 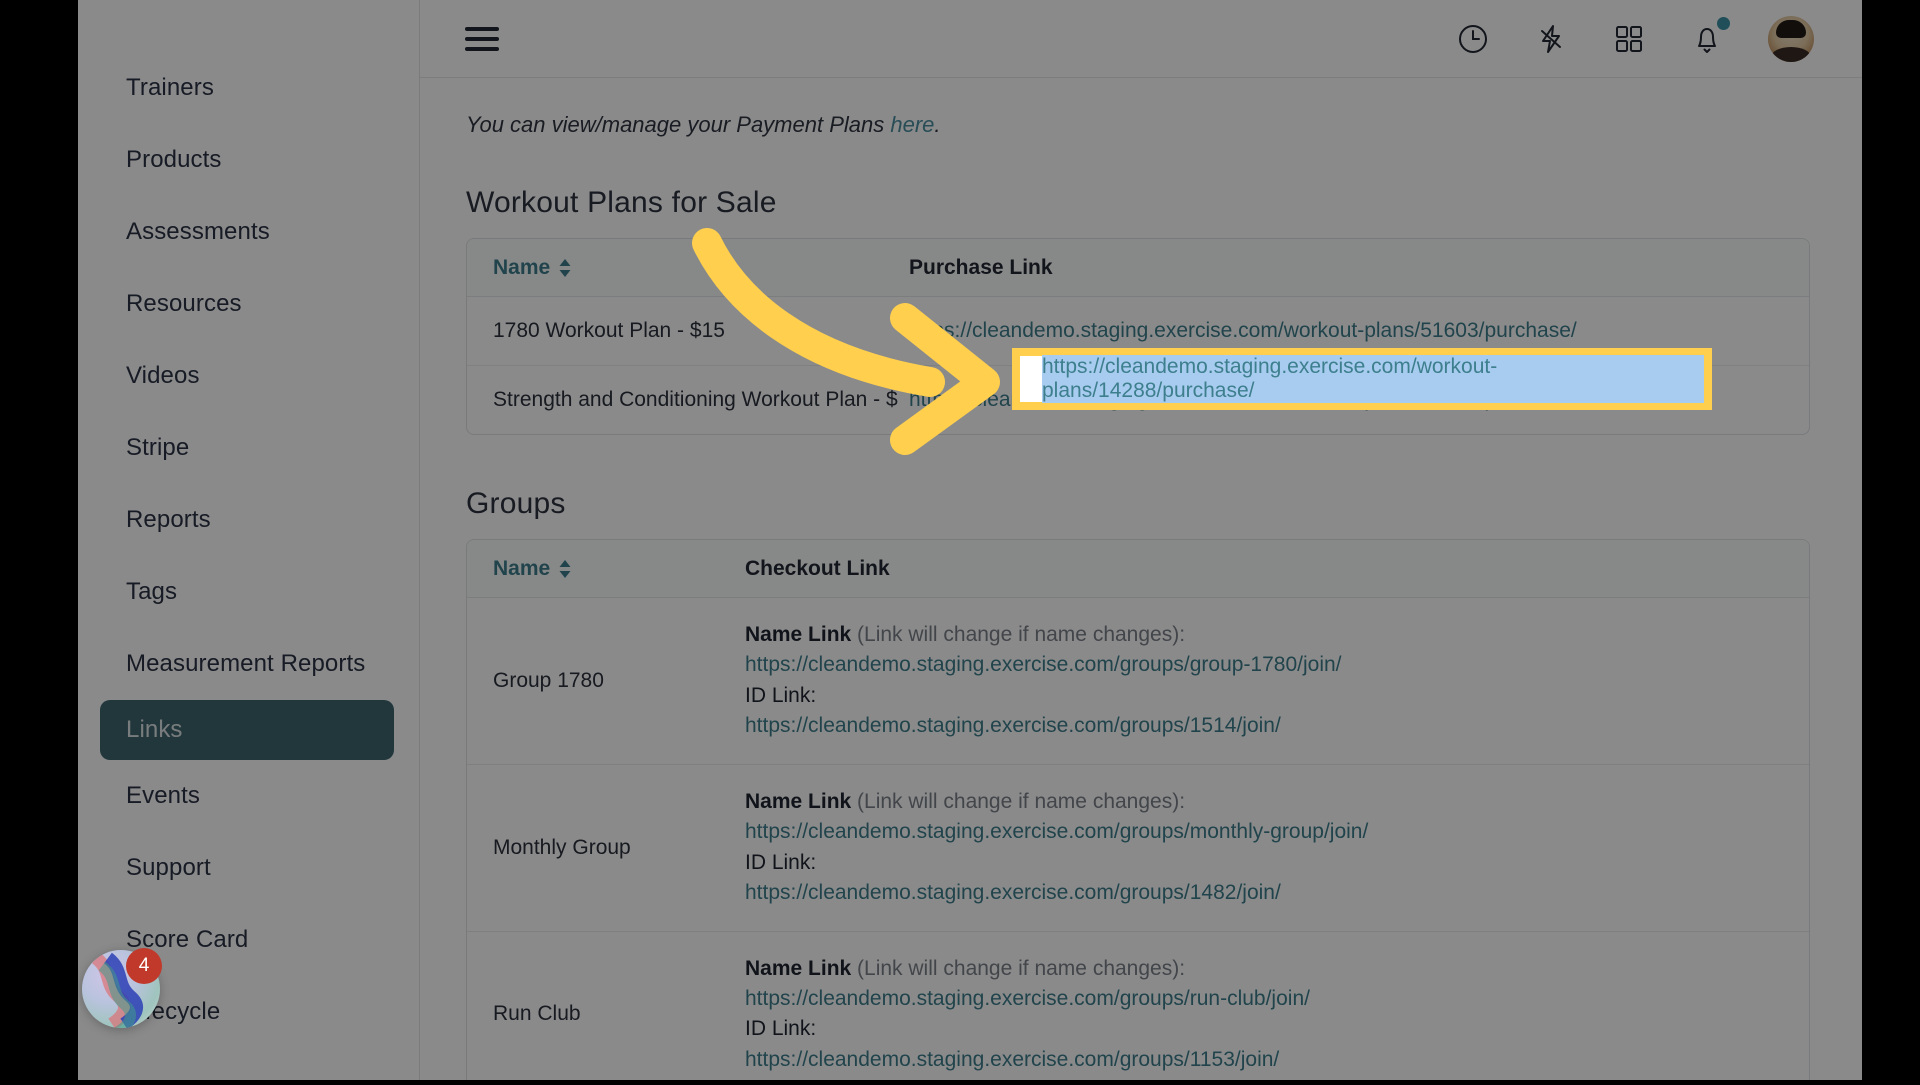 I want to click on sidebar-item-reports: Reports, so click(x=249, y=520).